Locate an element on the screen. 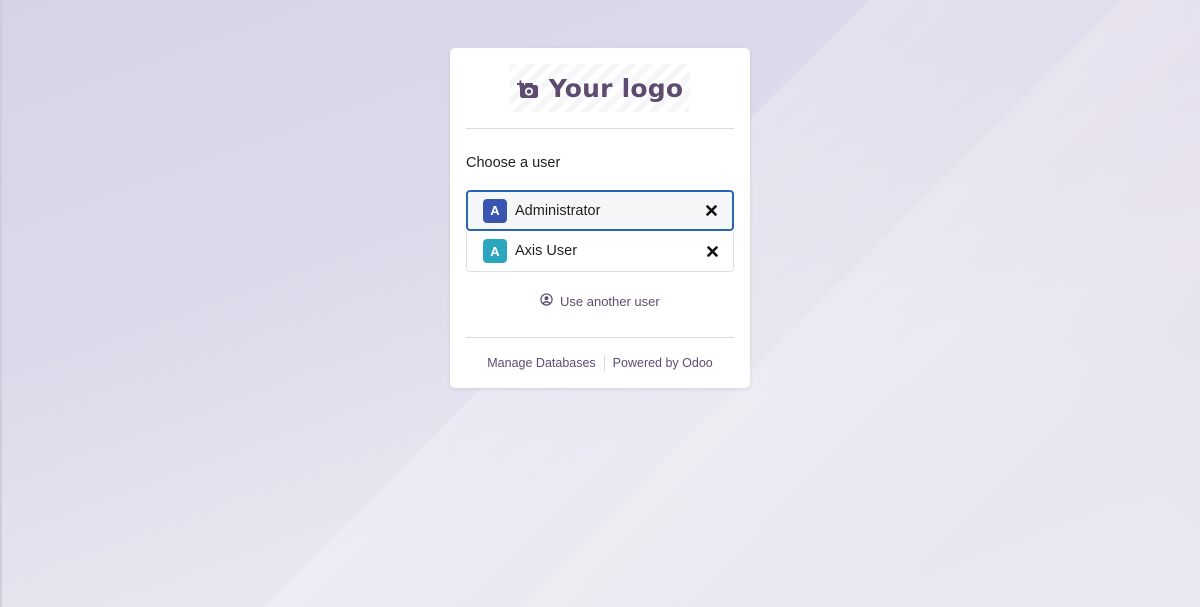 The image size is (1200, 607). user-item-axis-user: A Axis User is located at coordinates (600, 251).